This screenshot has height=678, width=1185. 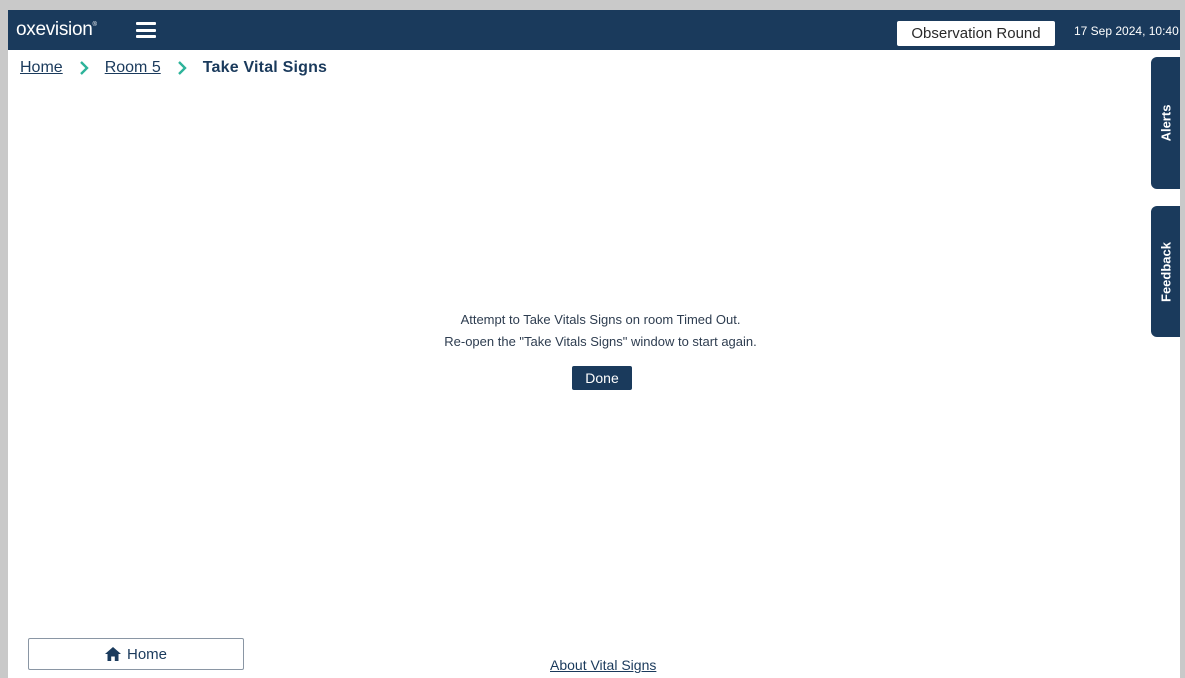 I want to click on feedback-tab: Feedback, so click(x=1165, y=271).